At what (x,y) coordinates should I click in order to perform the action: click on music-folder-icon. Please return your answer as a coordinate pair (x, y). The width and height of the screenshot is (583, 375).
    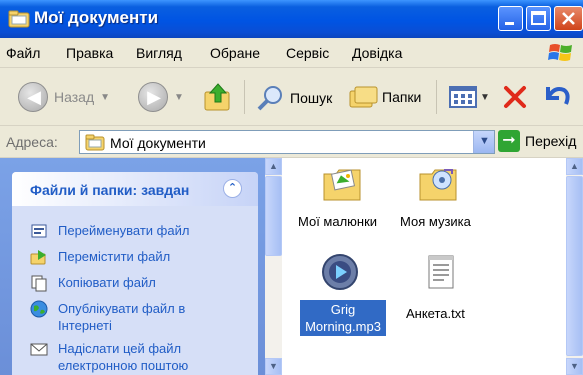
    Looking at the image, I should click on (438, 185).